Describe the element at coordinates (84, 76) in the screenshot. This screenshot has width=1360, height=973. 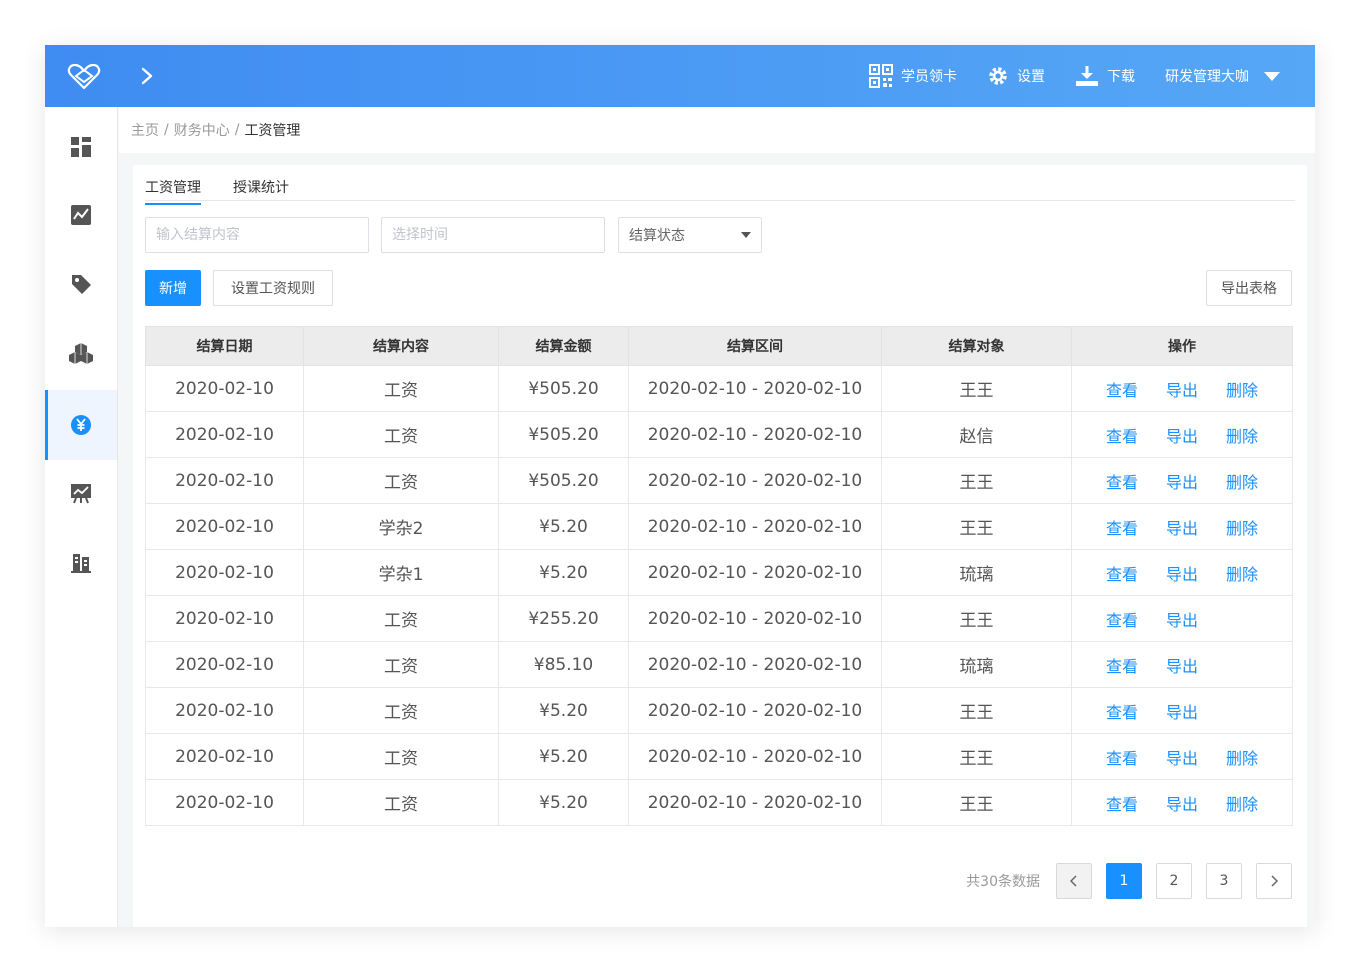
I see `logo-icon` at that location.